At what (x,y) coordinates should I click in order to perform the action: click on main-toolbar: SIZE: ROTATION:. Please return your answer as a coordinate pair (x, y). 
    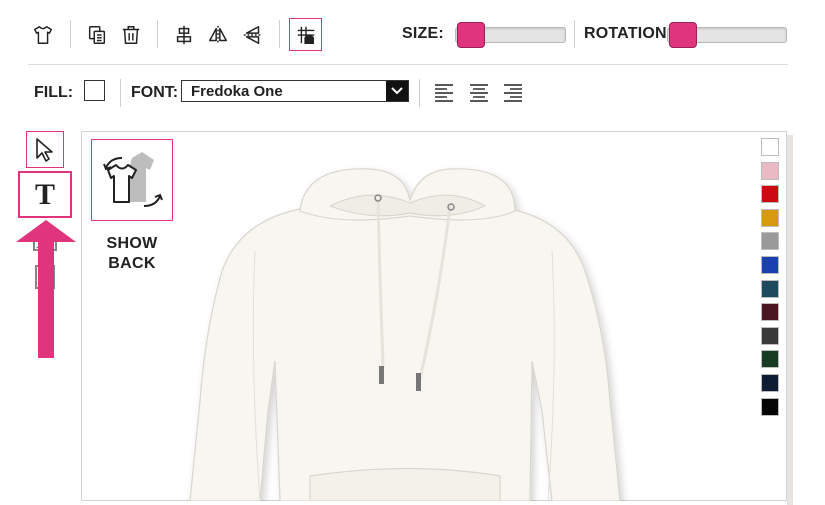
    Looking at the image, I should click on (412, 33).